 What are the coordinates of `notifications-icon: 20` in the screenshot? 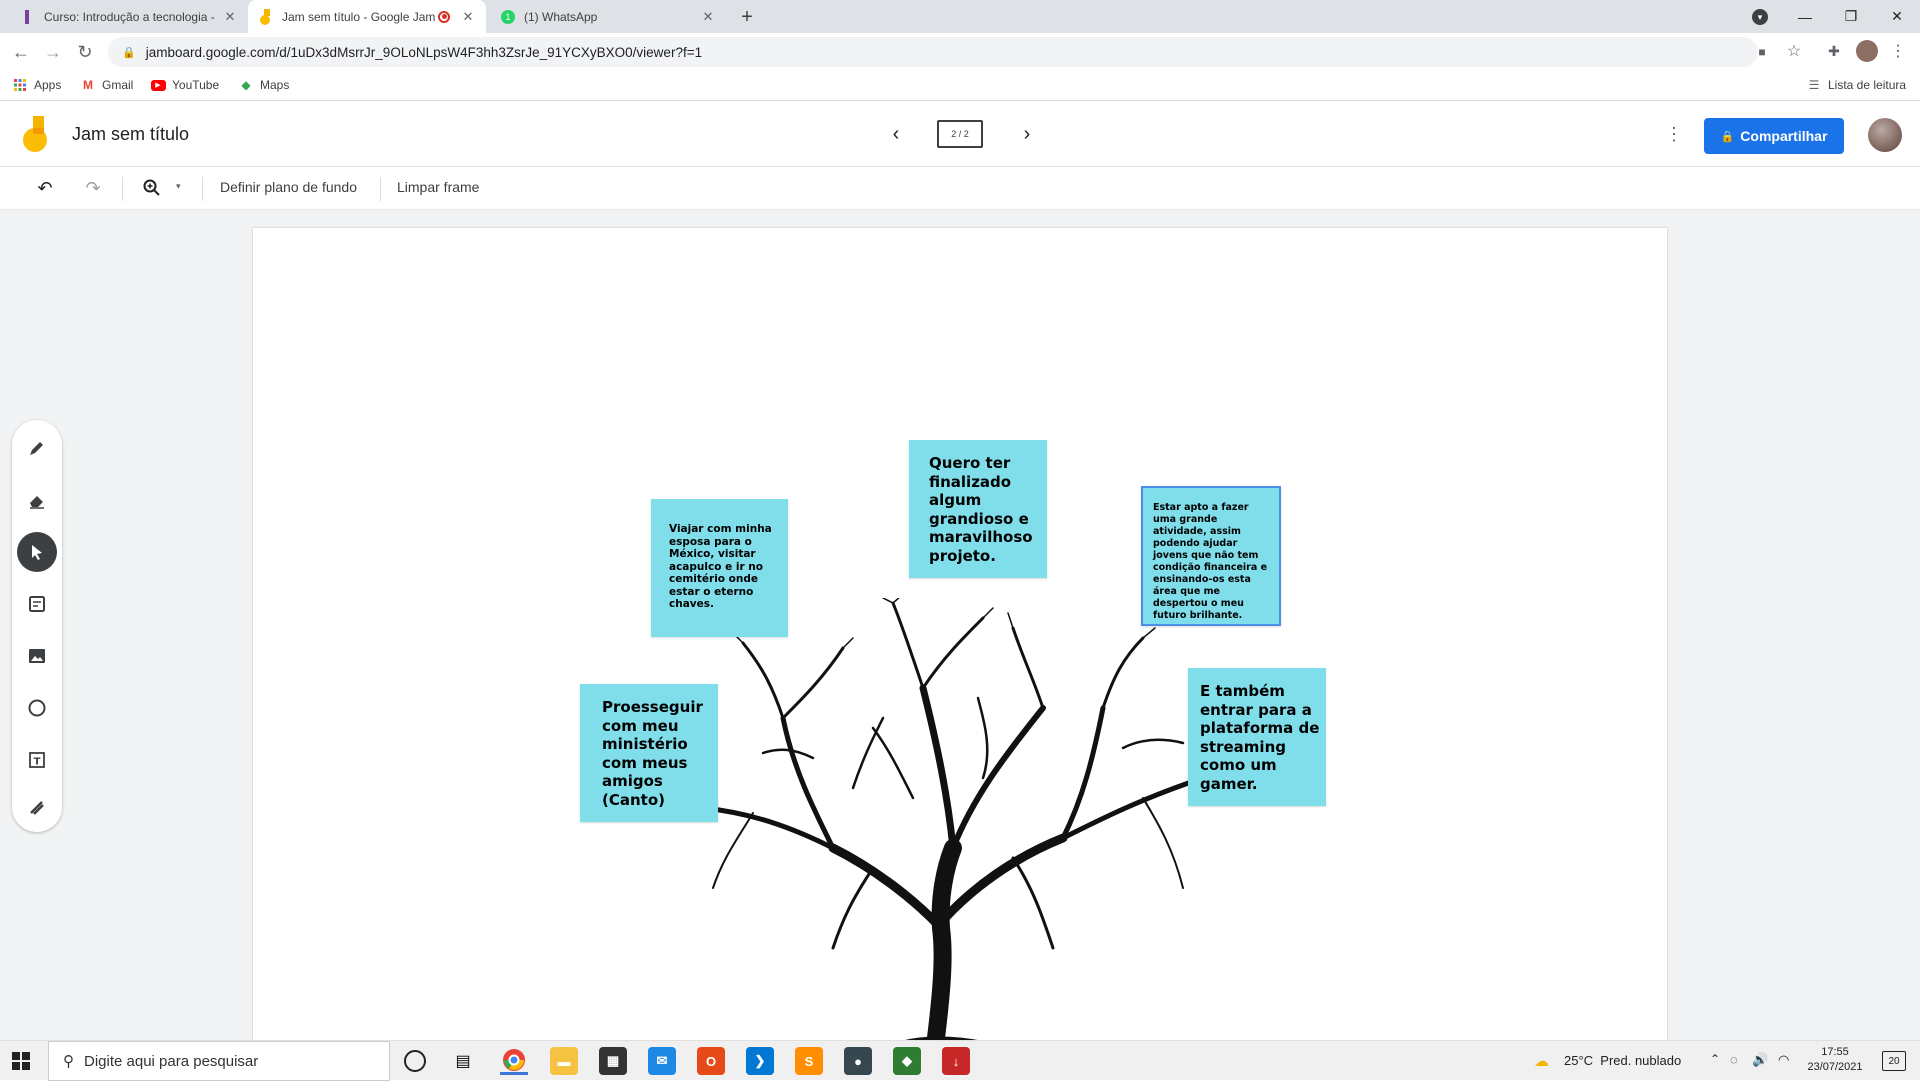 It's located at (1894, 1061).